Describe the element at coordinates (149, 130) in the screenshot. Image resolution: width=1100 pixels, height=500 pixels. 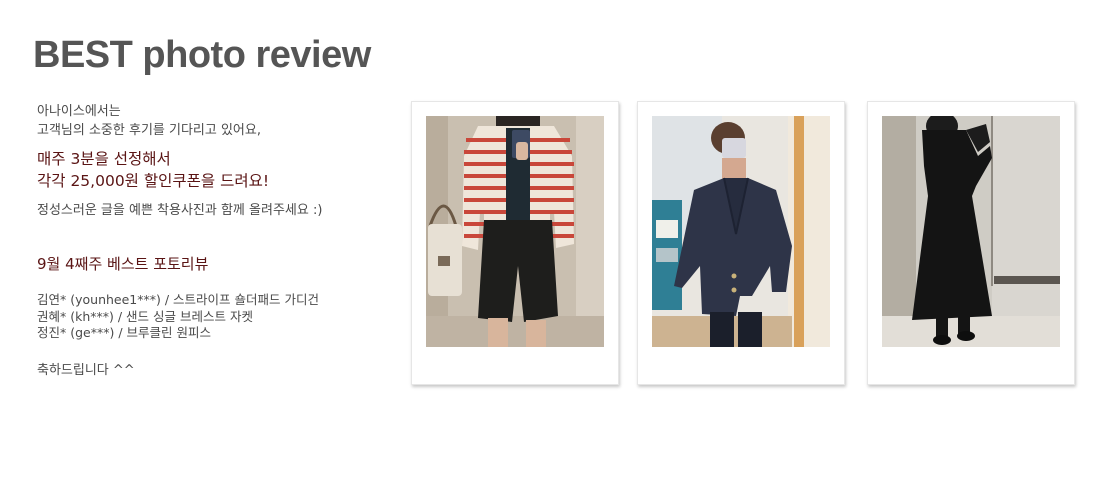
I see `intro-line-2: 고객님의 소중한 후기를 기다리고 있어요,` at that location.